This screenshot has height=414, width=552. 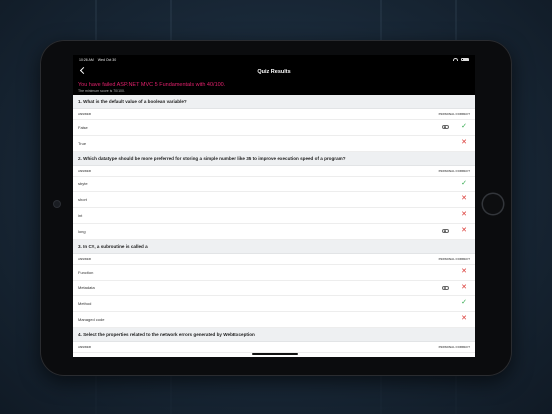 I want to click on camera-icon, so click(x=57, y=204).